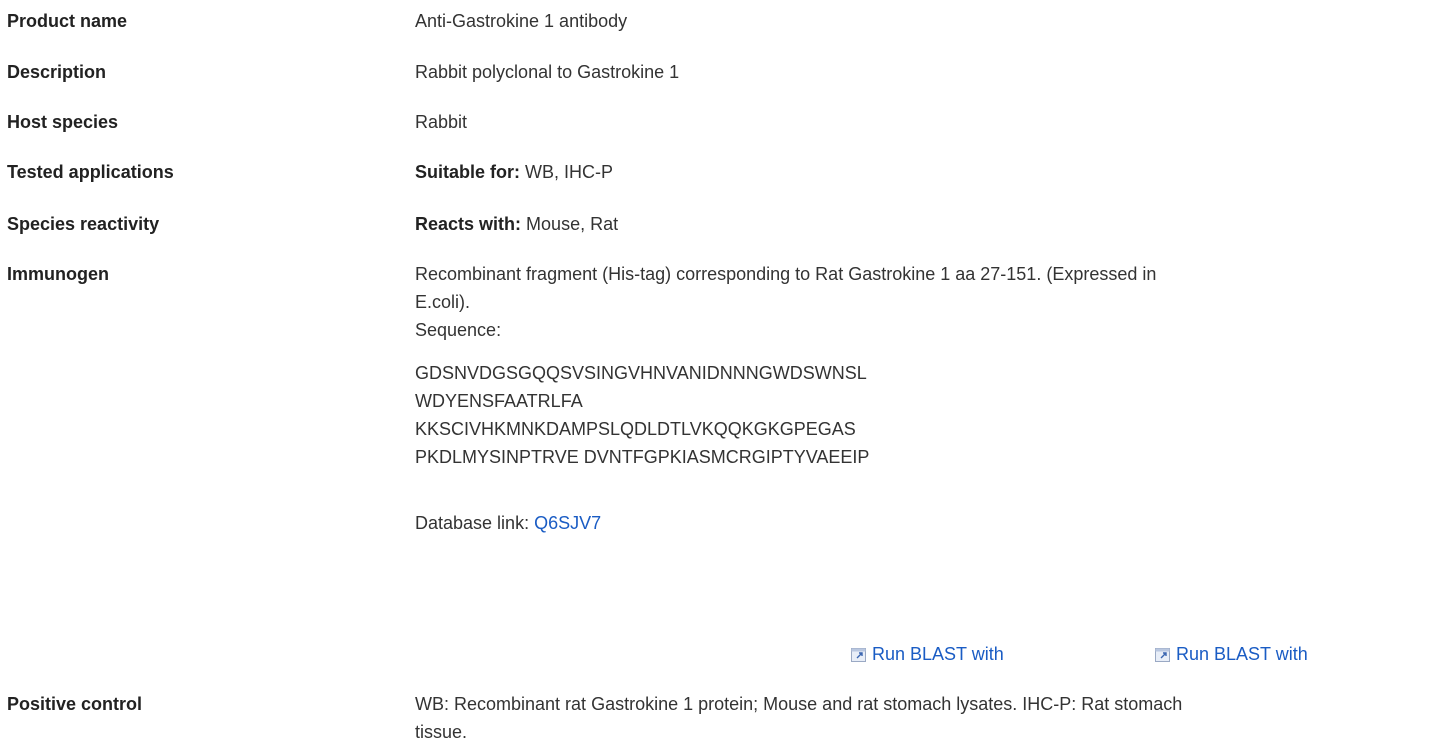 This screenshot has width=1446, height=751. Describe the element at coordinates (468, 172) in the screenshot. I see `suitable-for-prefix: Suitable for:` at that location.